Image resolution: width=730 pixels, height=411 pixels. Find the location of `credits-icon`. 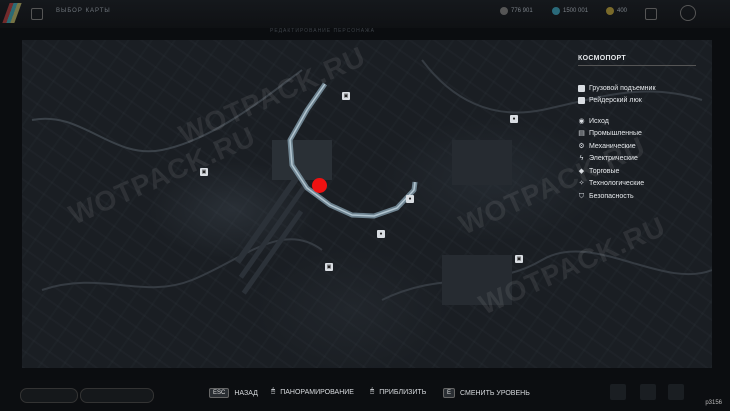

credits-icon is located at coordinates (504, 11).